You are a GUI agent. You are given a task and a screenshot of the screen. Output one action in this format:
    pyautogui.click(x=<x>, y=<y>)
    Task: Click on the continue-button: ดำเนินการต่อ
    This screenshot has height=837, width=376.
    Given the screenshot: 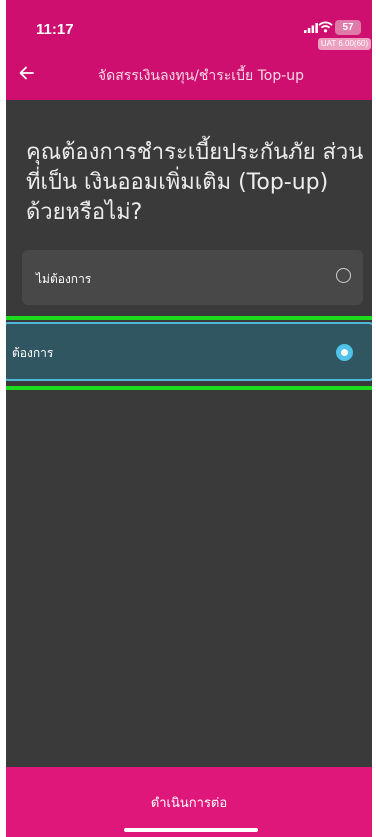 What is the action you would take?
    pyautogui.click(x=189, y=802)
    